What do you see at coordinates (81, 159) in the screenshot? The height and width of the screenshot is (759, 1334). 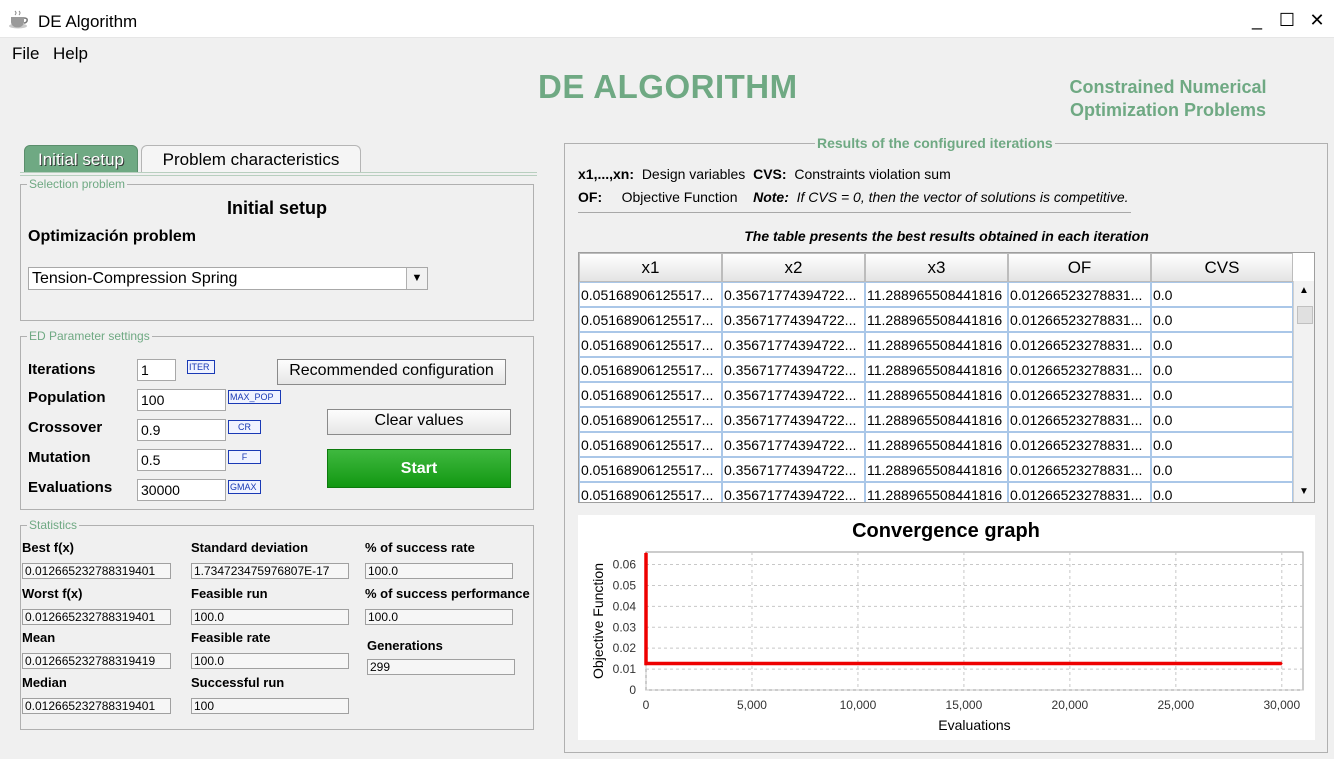 I see `tab-initial-setup: Initial setup` at bounding box center [81, 159].